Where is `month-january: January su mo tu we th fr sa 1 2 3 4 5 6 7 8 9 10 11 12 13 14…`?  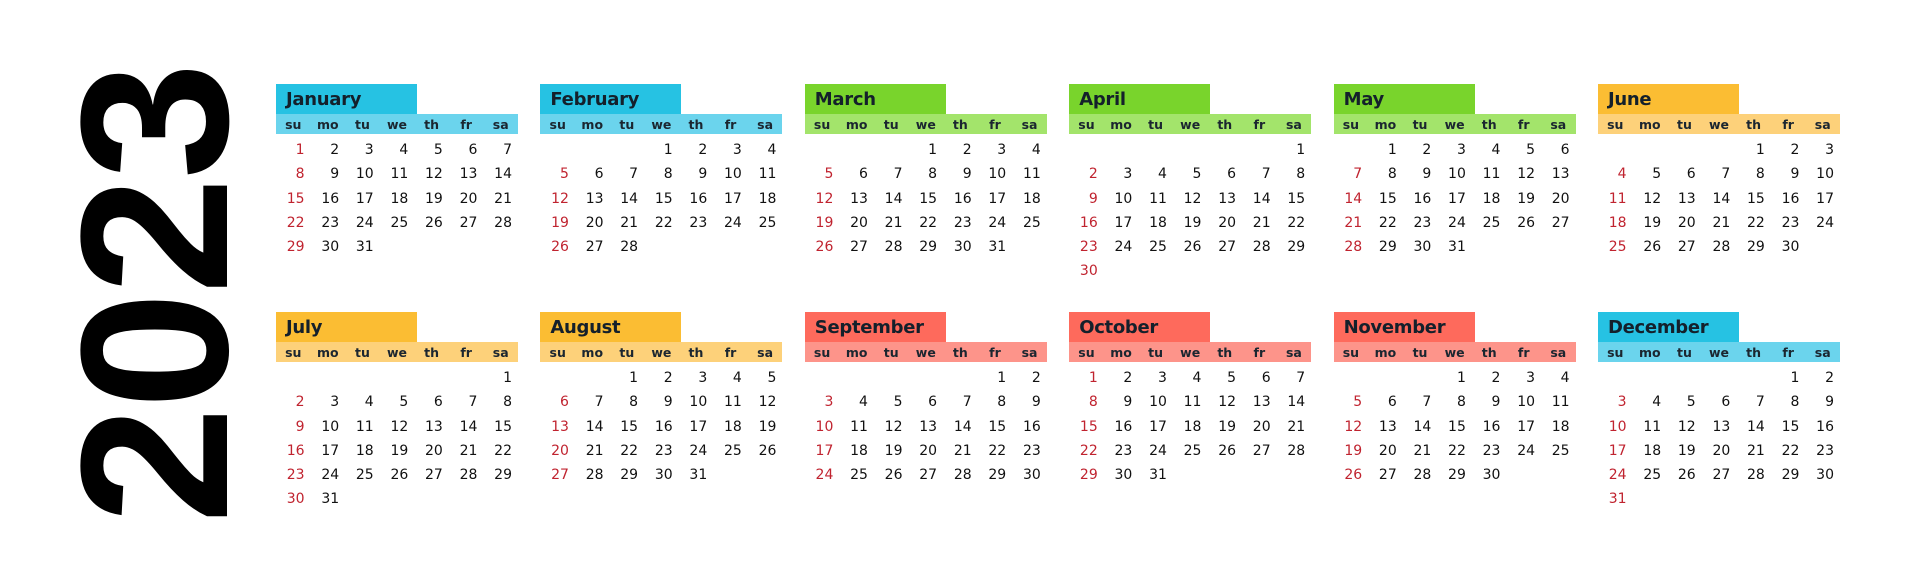
month-january: January su mo tu we th fr sa 1 2 3 4 5 6 7 8 9 10 11 12 13 14… is located at coordinates (397, 171).